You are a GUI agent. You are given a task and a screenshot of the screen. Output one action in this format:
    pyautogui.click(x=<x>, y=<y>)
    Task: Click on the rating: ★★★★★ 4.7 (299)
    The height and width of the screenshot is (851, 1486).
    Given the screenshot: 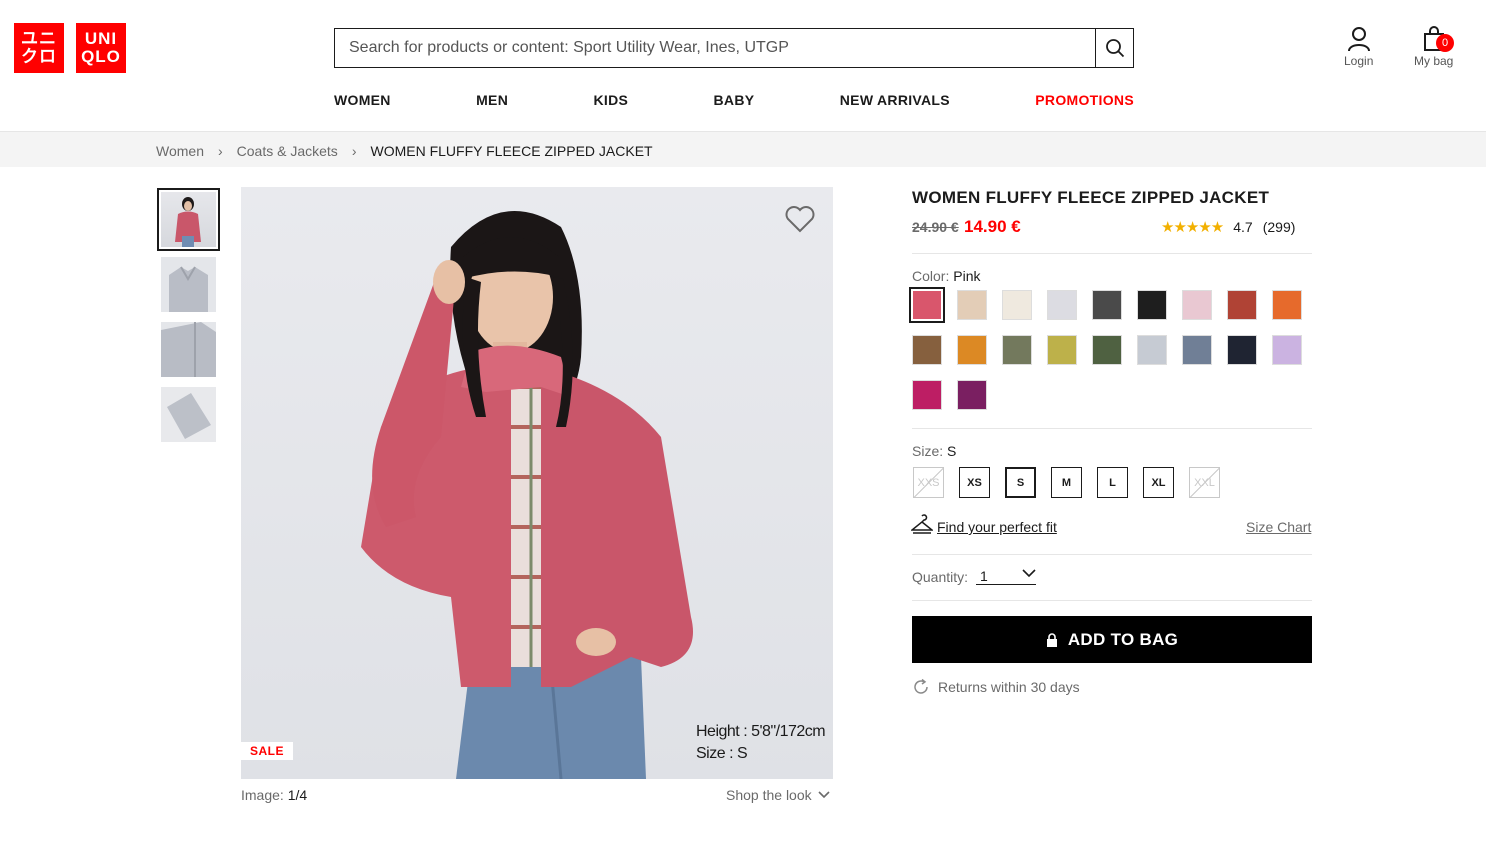 What is the action you would take?
    pyautogui.click(x=1228, y=227)
    